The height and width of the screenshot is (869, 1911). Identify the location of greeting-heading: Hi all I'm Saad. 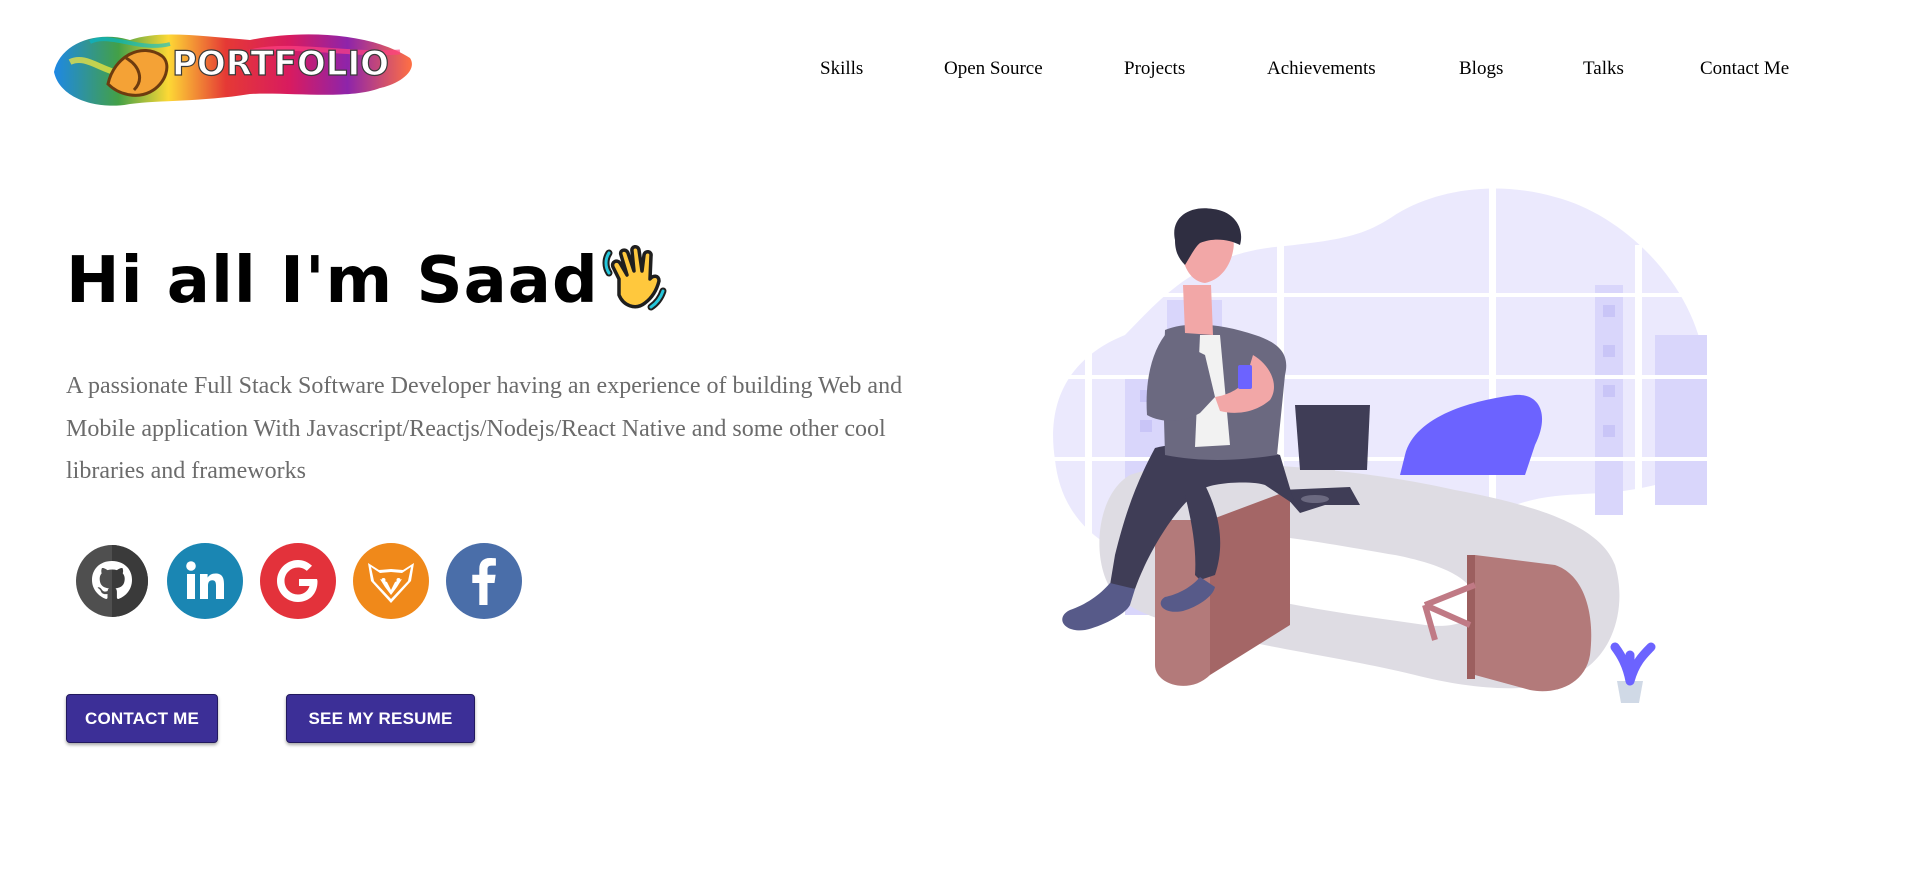
(332, 281).